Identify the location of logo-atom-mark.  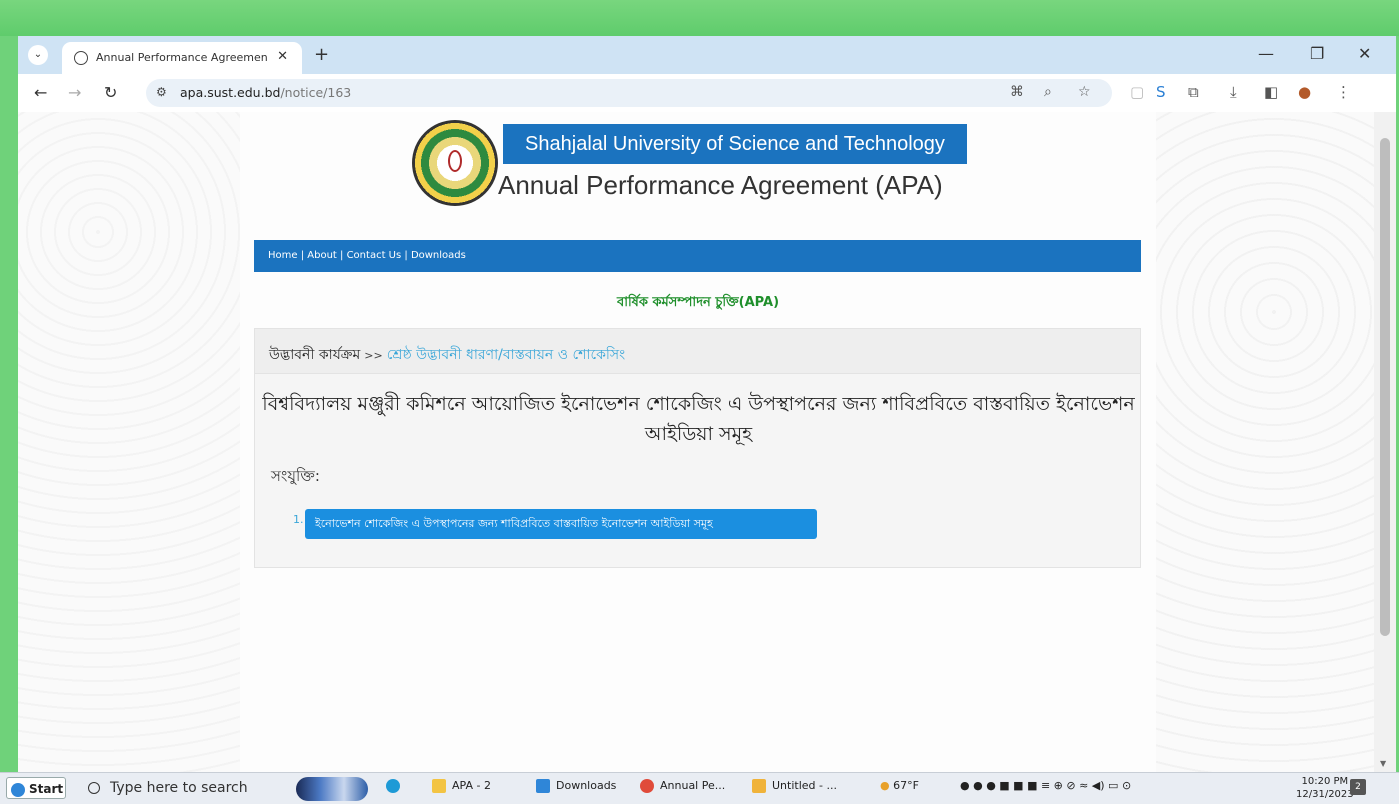
(455, 161).